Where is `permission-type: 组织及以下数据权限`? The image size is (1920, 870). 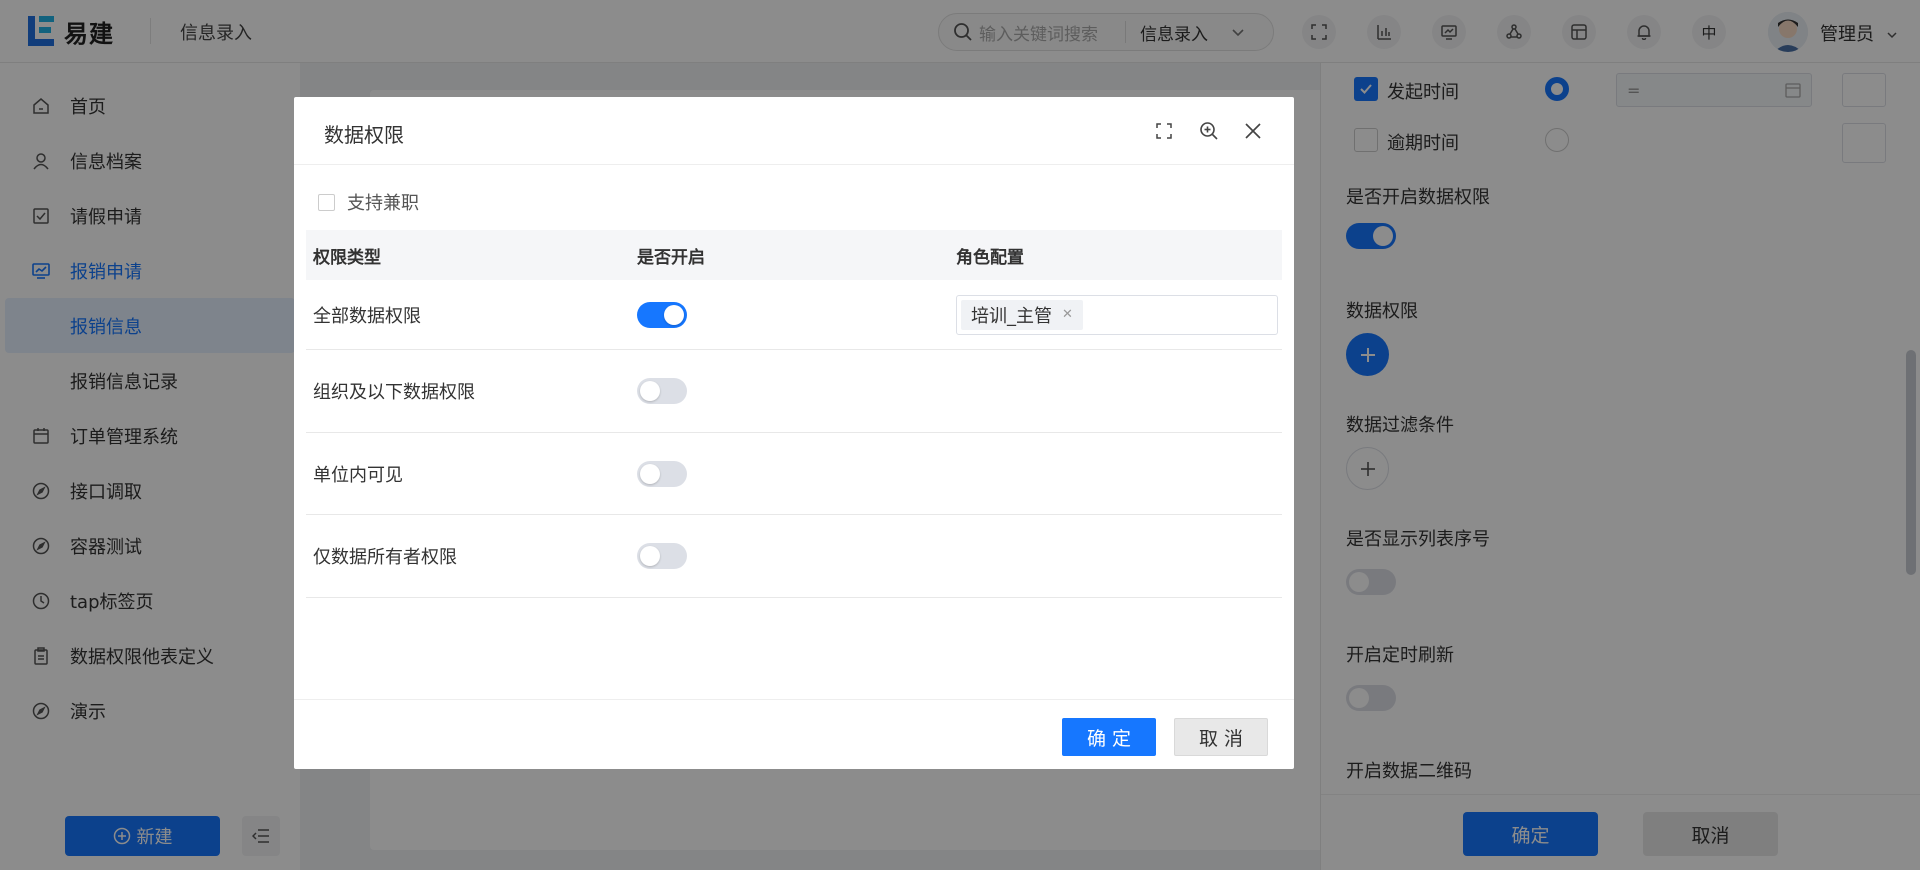 permission-type: 组织及以下数据权限 is located at coordinates (394, 392).